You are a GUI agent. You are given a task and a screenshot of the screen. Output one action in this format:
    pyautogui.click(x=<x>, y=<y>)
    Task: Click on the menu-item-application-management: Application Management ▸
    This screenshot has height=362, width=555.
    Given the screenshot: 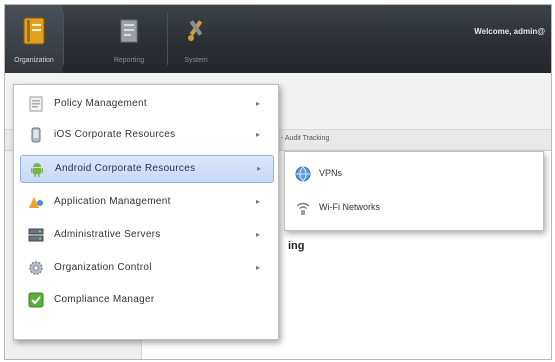 What is the action you would take?
    pyautogui.click(x=146, y=202)
    